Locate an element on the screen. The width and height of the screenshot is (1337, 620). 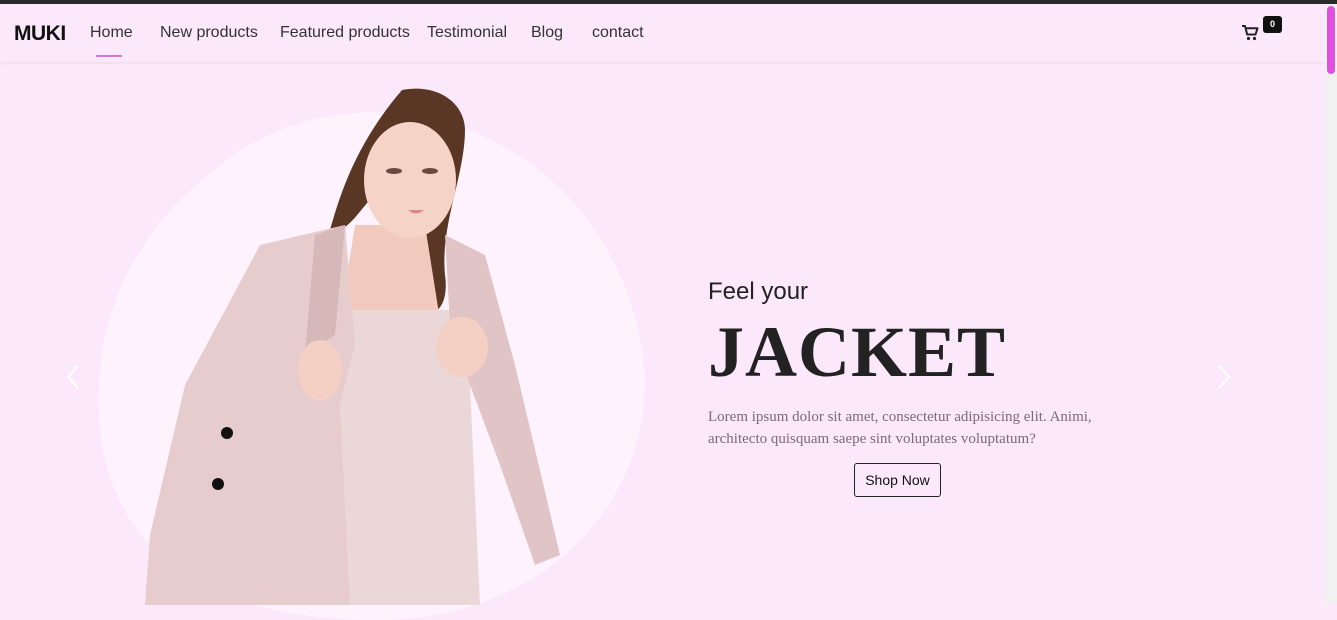
nav-item-home: Home is located at coordinates (111, 33).